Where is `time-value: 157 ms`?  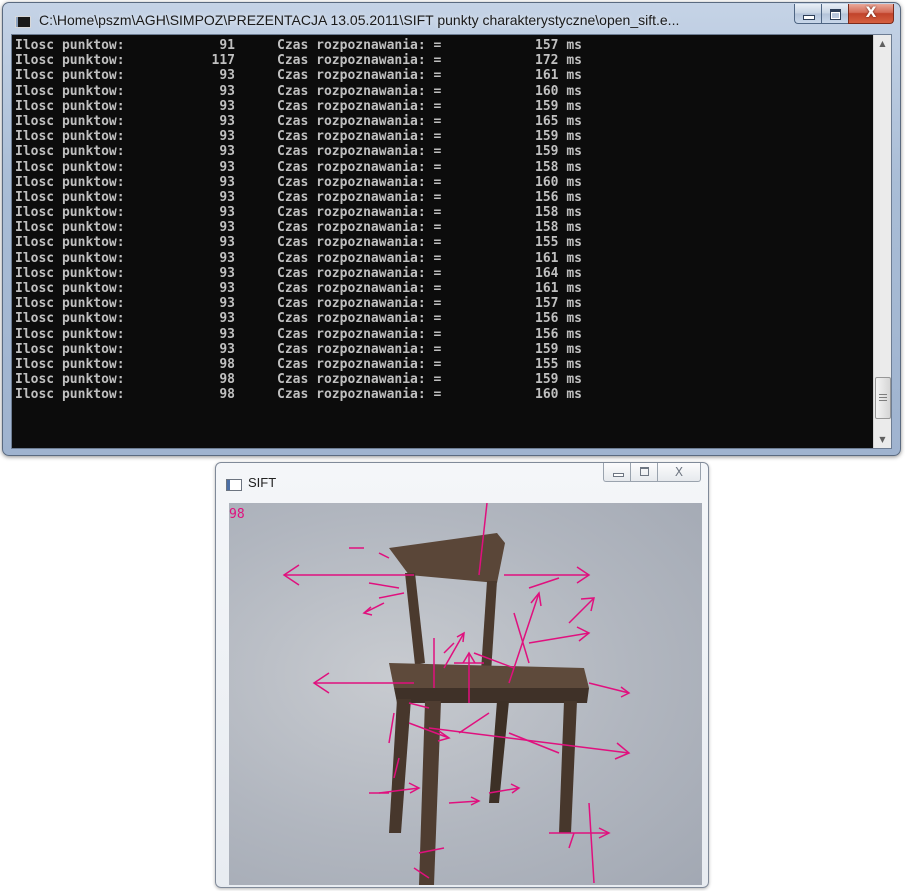
time-value: 157 ms is located at coordinates (558, 303).